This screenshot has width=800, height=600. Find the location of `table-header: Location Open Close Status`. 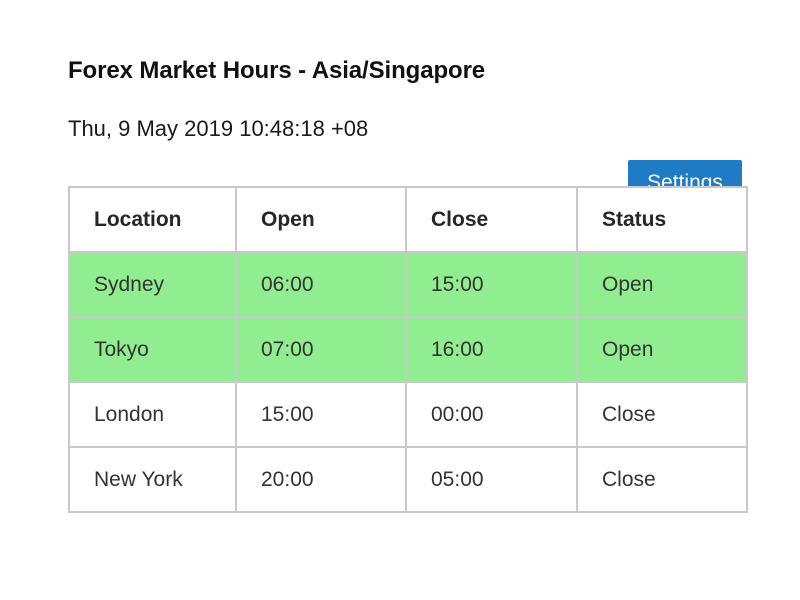

table-header: Location Open Close Status is located at coordinates (408, 219).